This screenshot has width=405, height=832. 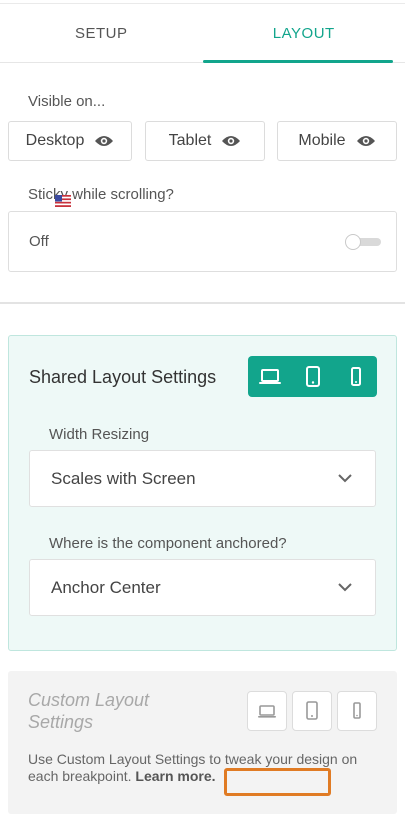 I want to click on visible-tablet-button: Tablet, so click(x=205, y=141).